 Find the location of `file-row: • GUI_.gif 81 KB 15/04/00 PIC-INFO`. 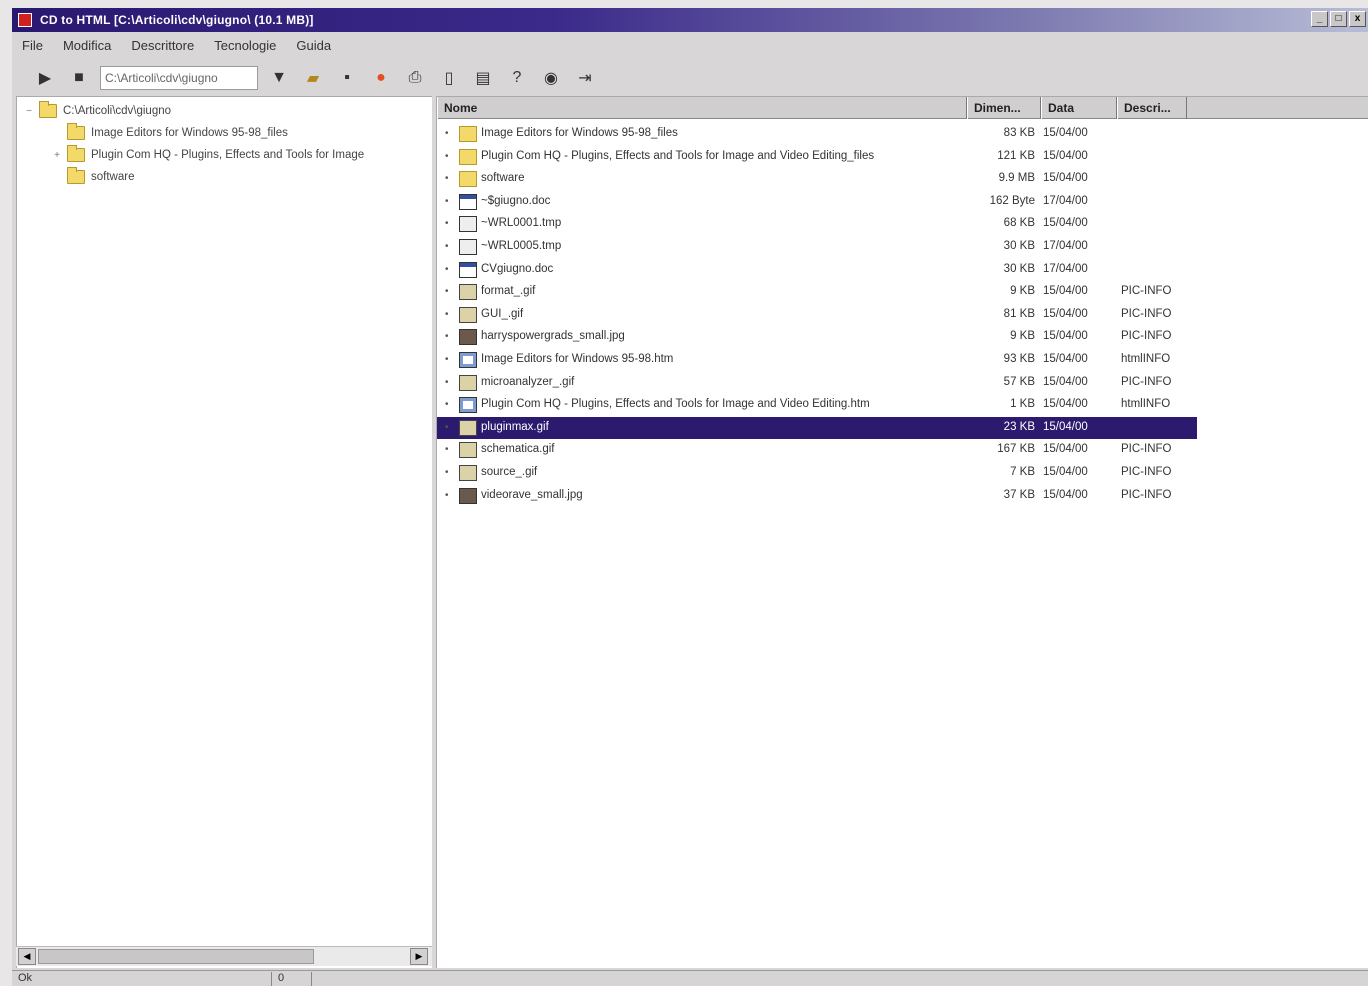

file-row: • GUI_.gif 81 KB 15/04/00 PIC-INFO is located at coordinates (817, 315).